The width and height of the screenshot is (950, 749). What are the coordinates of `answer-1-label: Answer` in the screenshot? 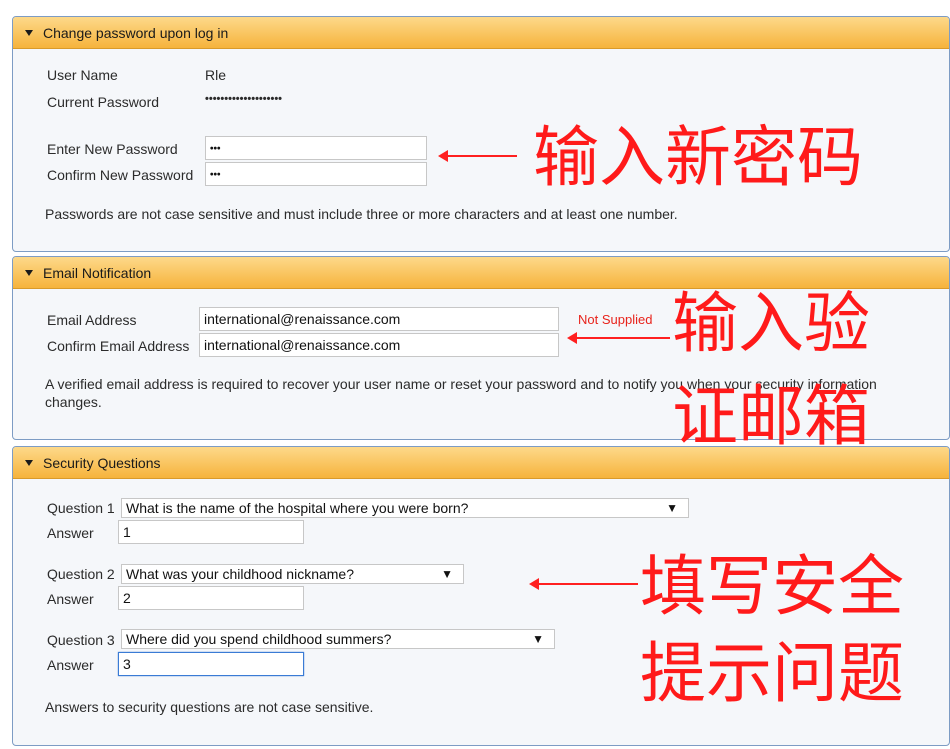 It's located at (70, 533).